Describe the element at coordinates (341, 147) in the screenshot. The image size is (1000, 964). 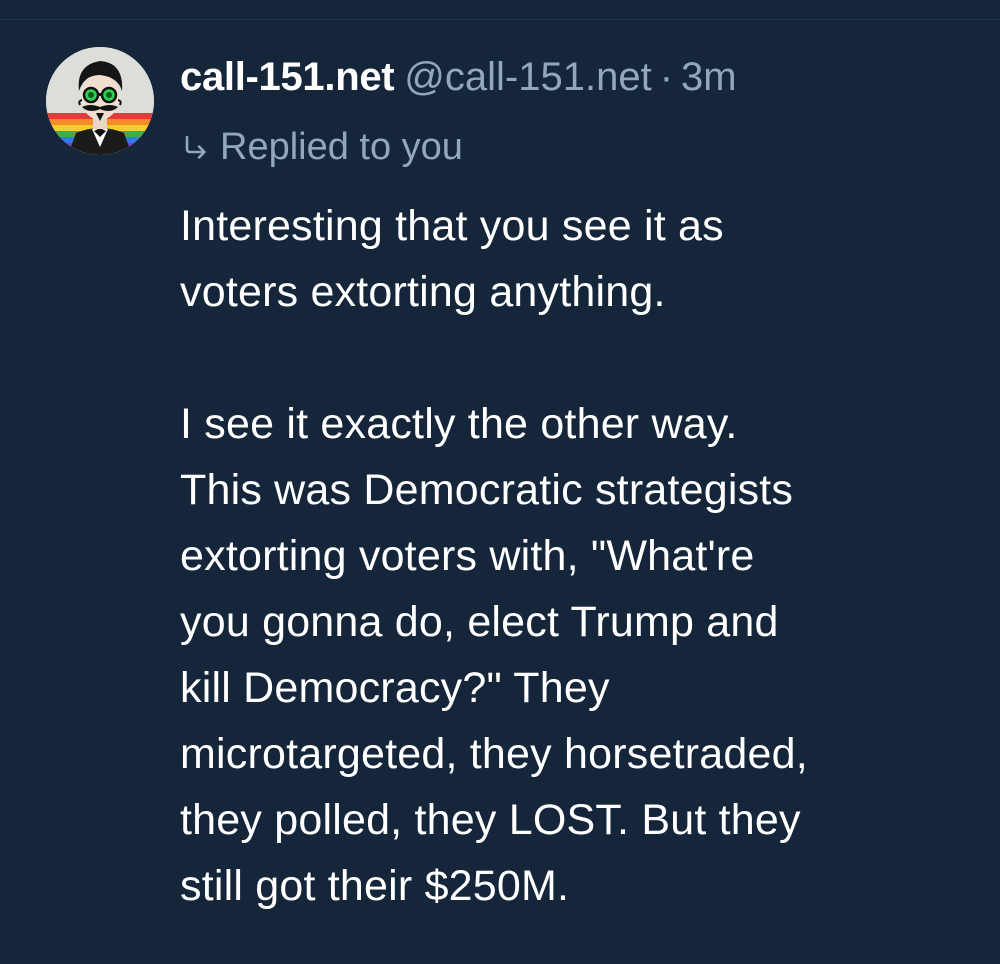
I see `reply-indicator-label: Replied to you` at that location.